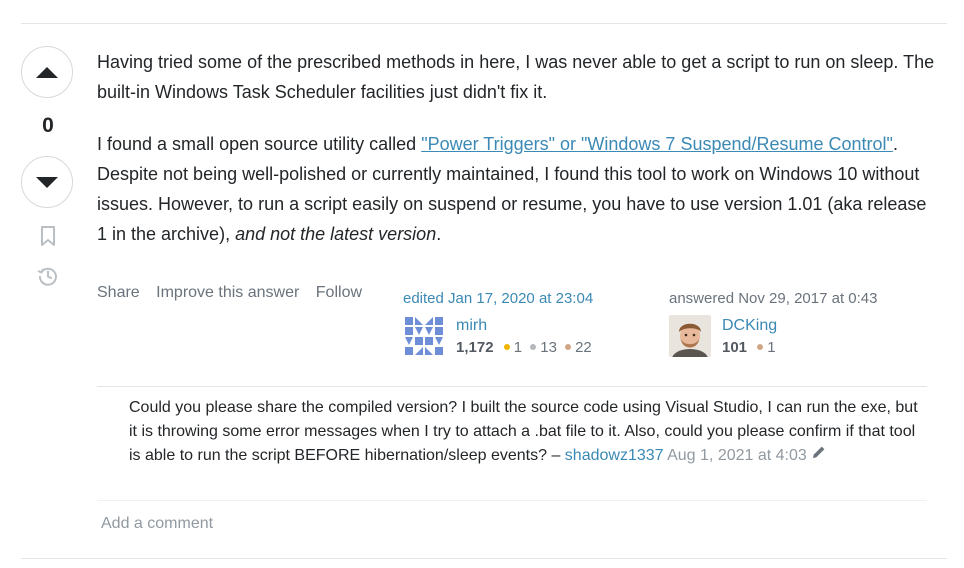 Image resolution: width=964 pixels, height=568 pixels. Describe the element at coordinates (339, 292) in the screenshot. I see `follow-link: Follow` at that location.